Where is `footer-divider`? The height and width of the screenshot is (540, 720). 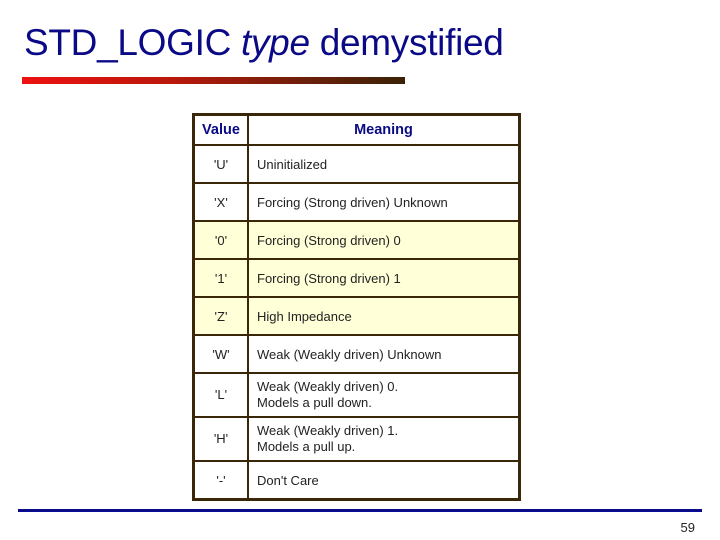 footer-divider is located at coordinates (360, 510).